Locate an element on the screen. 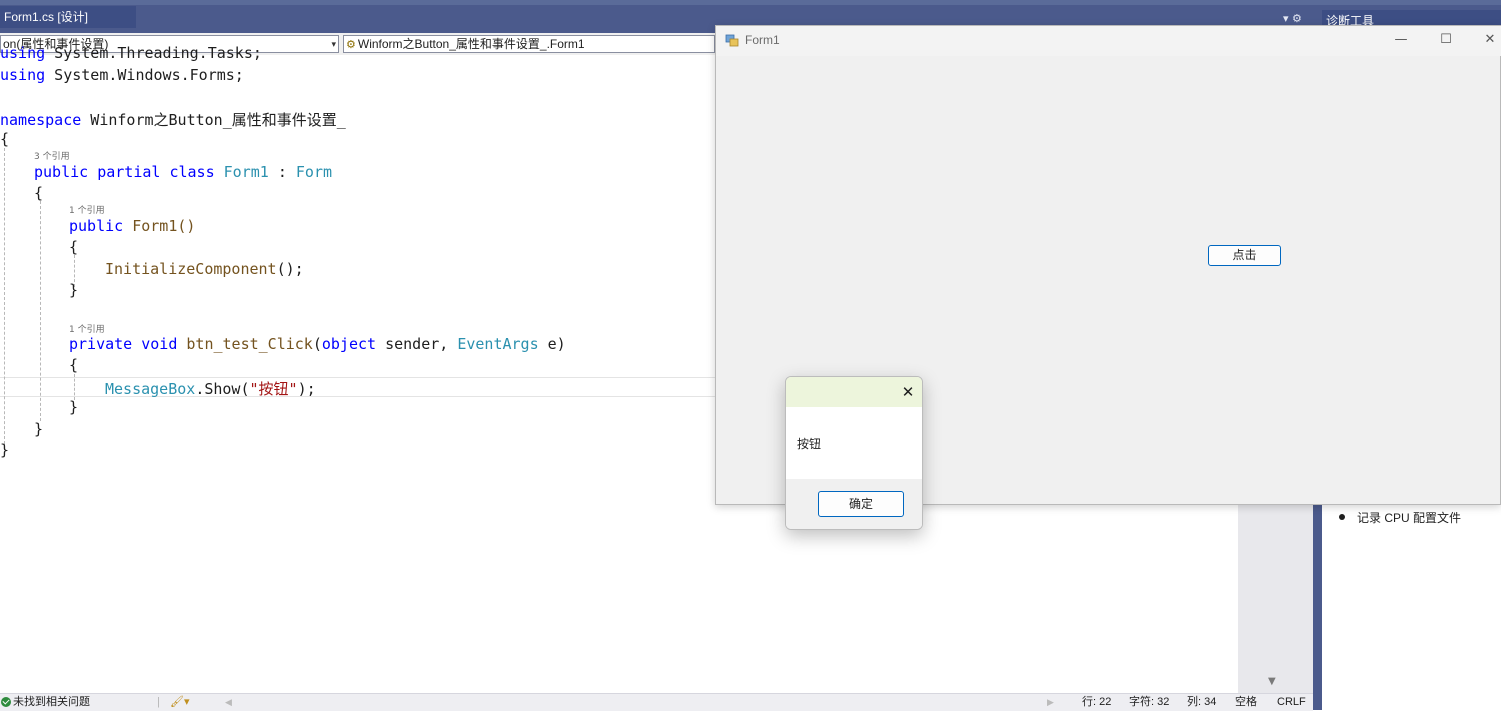 The width and height of the screenshot is (1501, 711). close-icon: ✕ is located at coordinates (908, 392).